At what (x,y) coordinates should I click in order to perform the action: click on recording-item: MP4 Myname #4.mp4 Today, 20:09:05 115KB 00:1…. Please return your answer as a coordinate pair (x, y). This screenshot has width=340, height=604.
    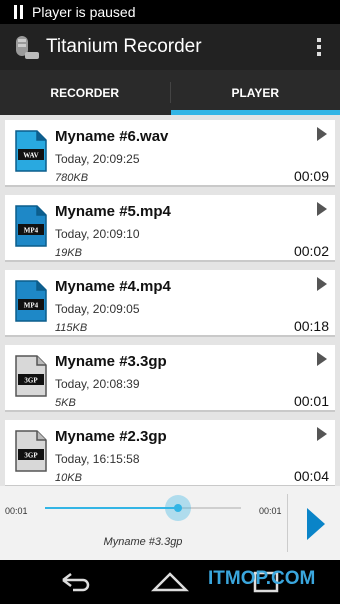
    Looking at the image, I should click on (170, 303).